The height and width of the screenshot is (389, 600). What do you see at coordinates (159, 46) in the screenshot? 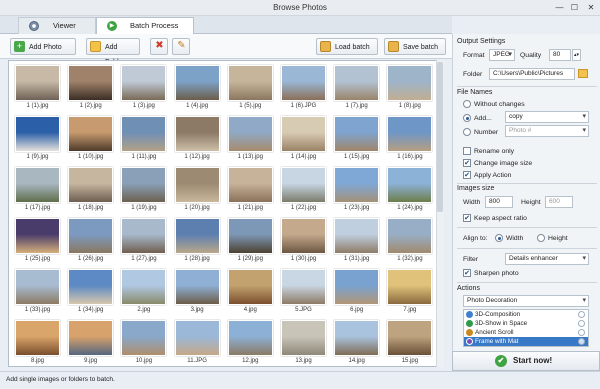
I see `remove-button: ✖` at bounding box center [159, 46].